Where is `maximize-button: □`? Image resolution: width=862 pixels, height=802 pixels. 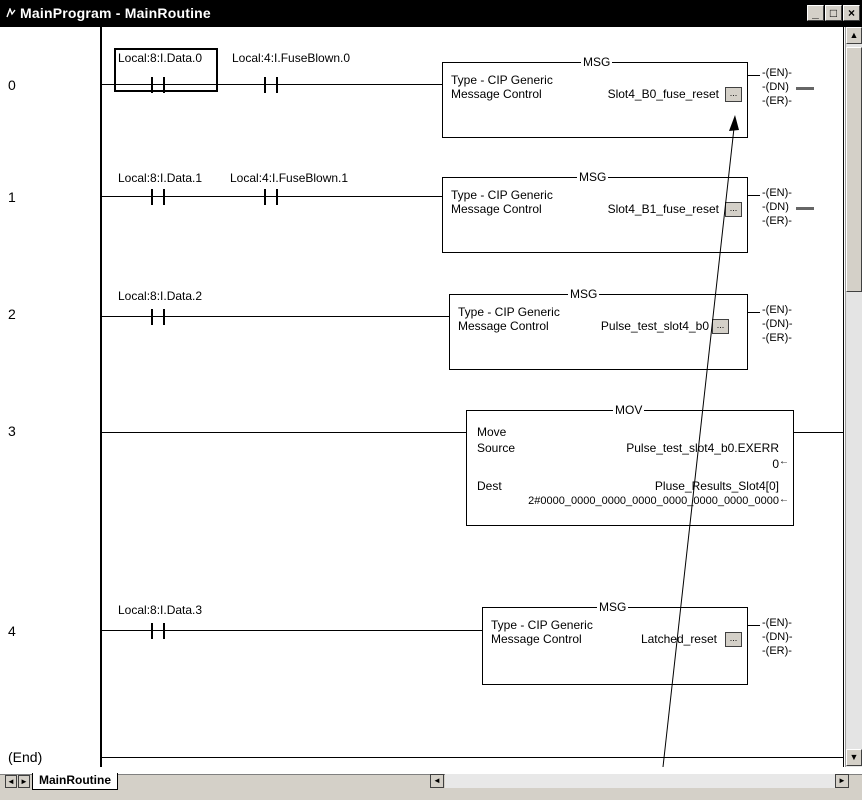 maximize-button: □ is located at coordinates (833, 13).